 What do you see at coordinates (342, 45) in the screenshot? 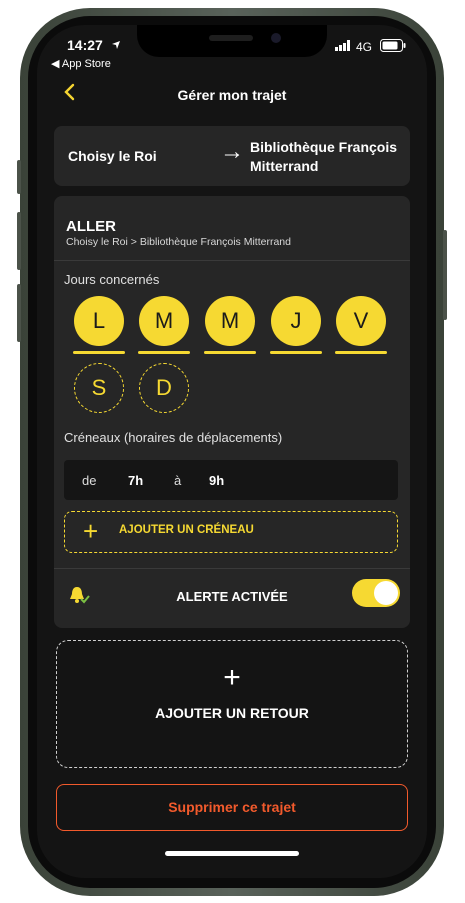
I see `signal-icon` at bounding box center [342, 45].